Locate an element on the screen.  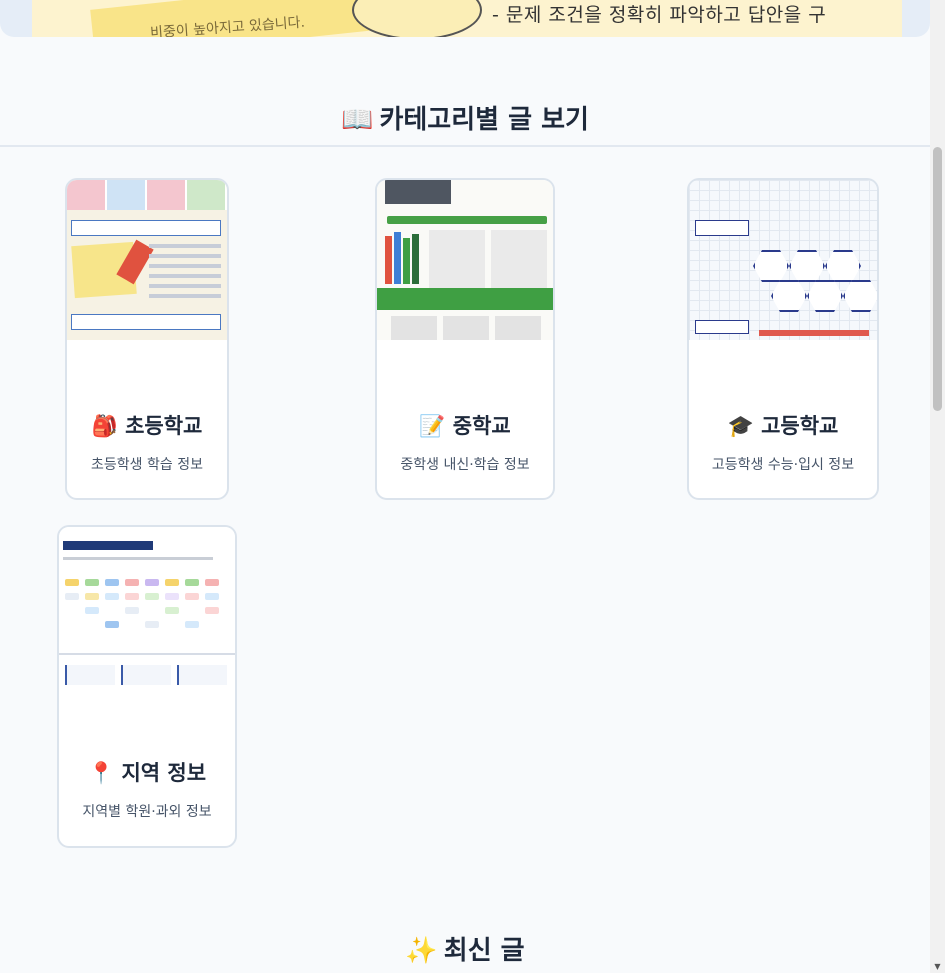
category-section-label: 카테고리별 글 보기 is located at coordinates (484, 120).